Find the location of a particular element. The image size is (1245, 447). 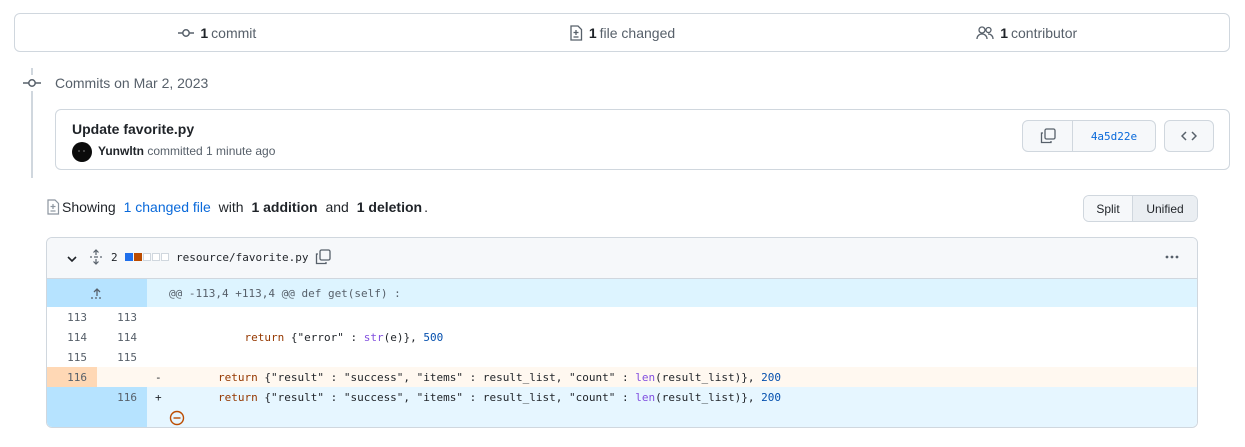

expand-up-icon is located at coordinates (97, 293).